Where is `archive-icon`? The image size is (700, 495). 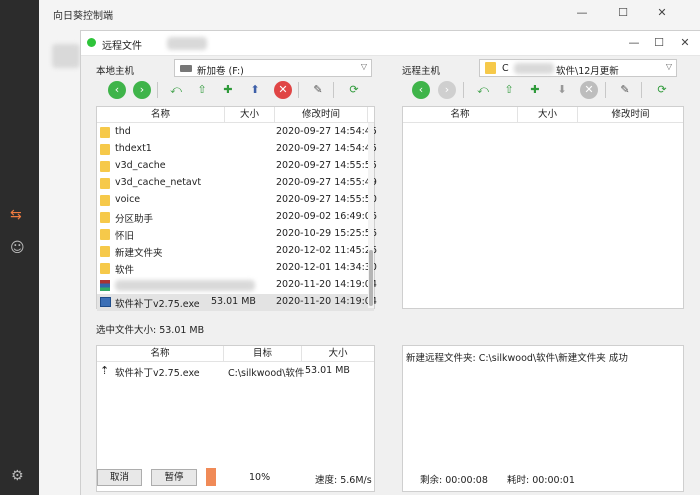 archive-icon is located at coordinates (105, 285).